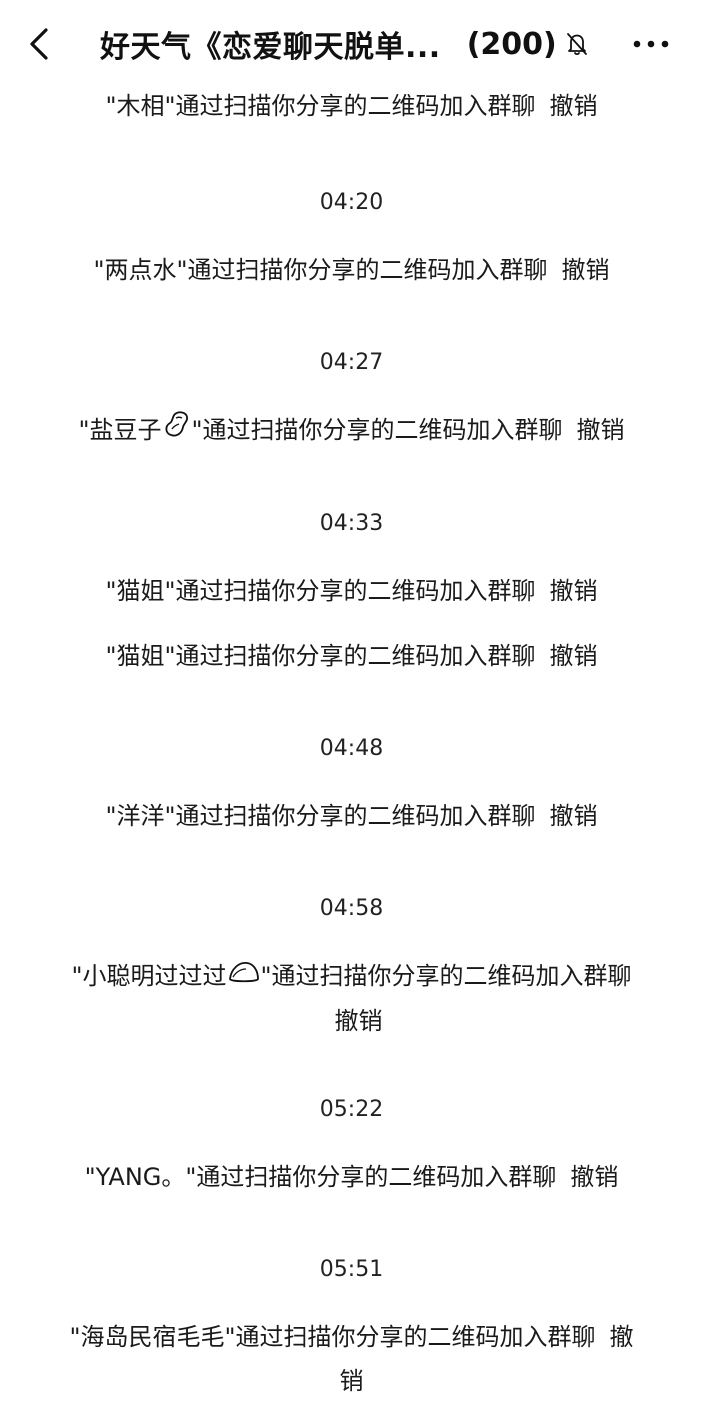 The width and height of the screenshot is (703, 1403). Describe the element at coordinates (140, 816) in the screenshot. I see `member-name: "洋洋"` at that location.